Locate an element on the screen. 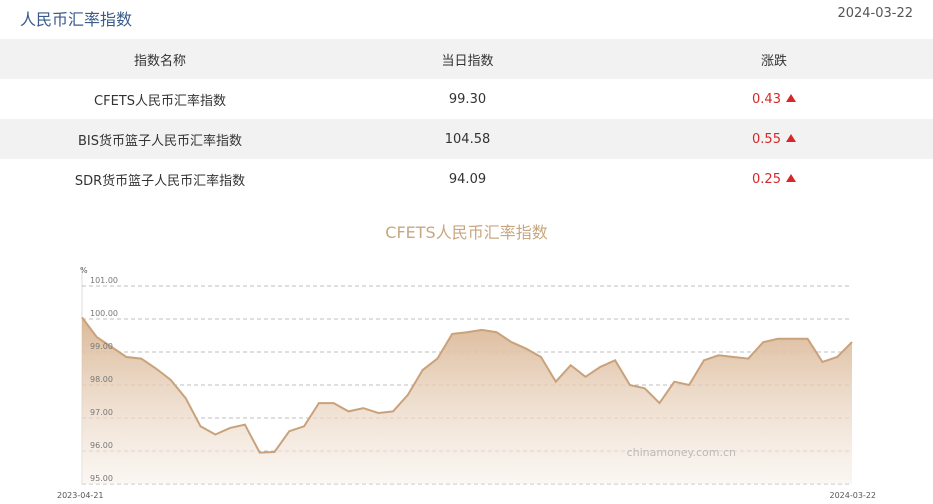 The image size is (933, 504). y-tick-label: 96.00 is located at coordinates (101, 445).